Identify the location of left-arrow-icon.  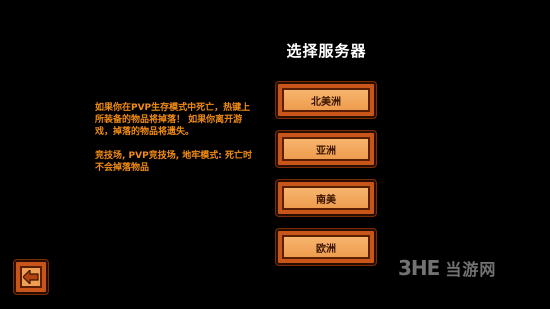
(31, 277).